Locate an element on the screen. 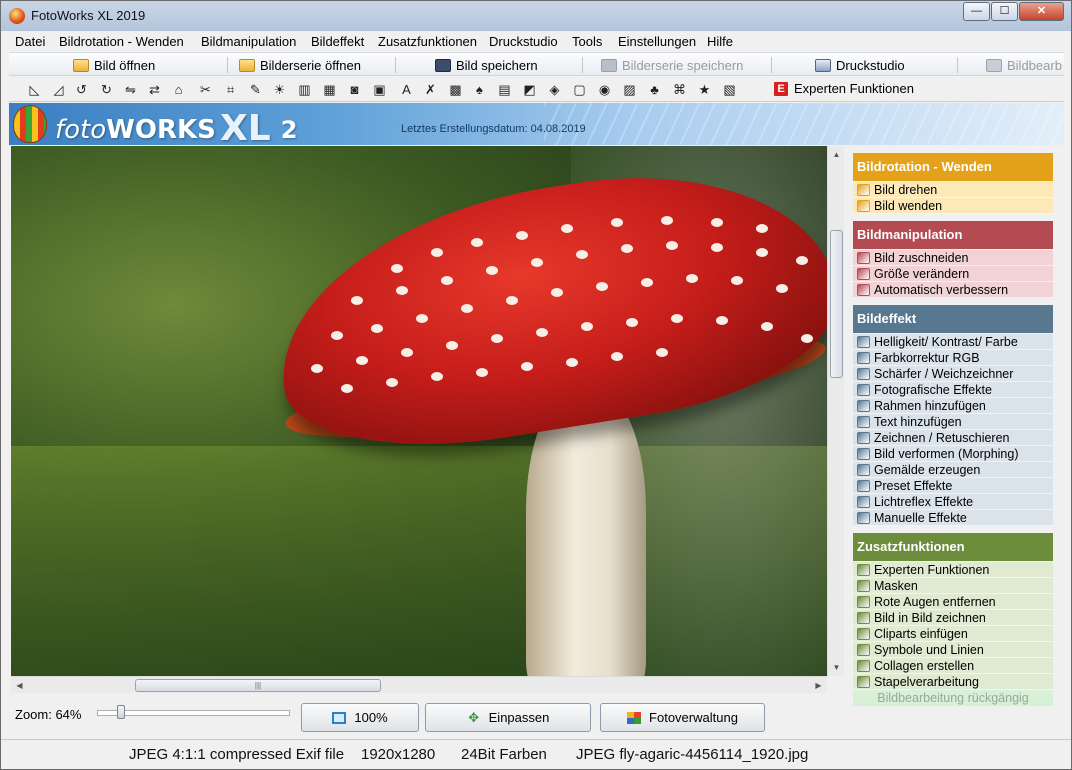  sidebar-item-label: Schärfer / Weichzeichner is located at coordinates (944, 373).